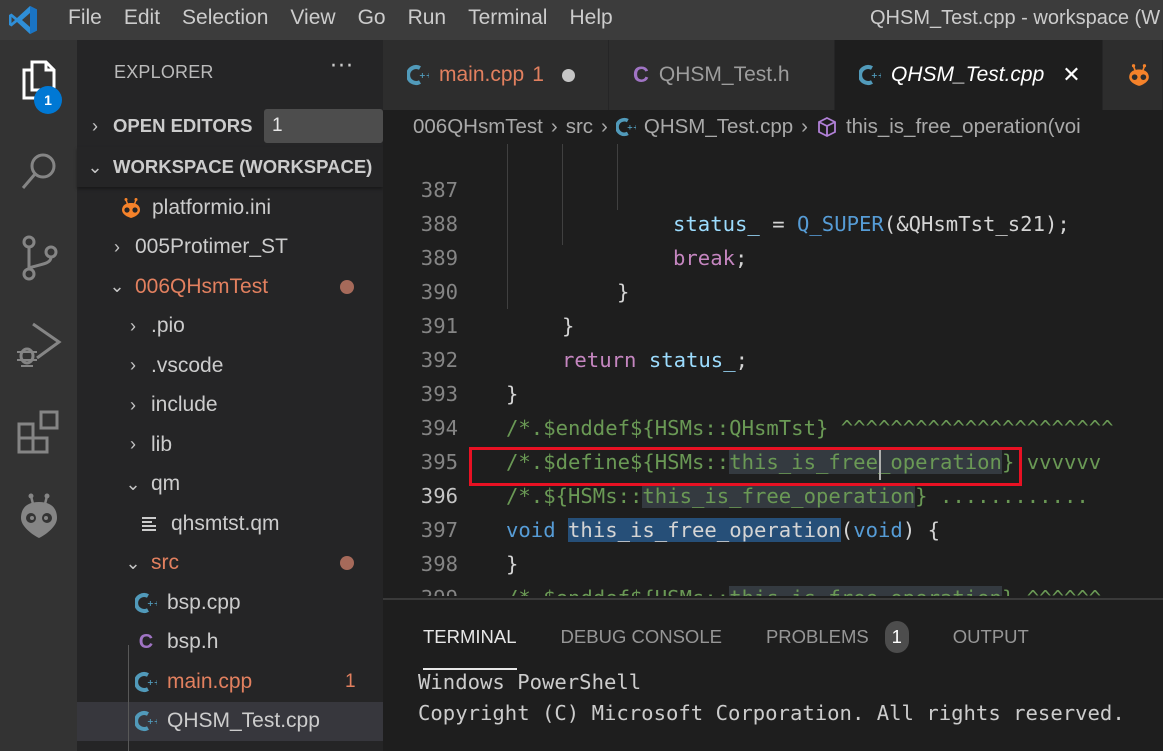  Describe the element at coordinates (420, 588) in the screenshot. I see `line-number: 399` at that location.